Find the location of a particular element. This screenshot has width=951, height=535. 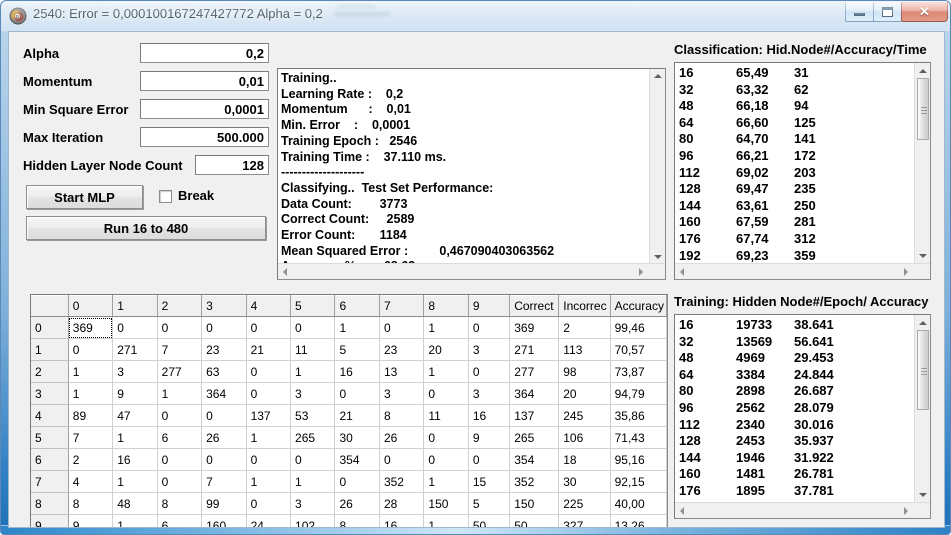

grid-cell: 13 is located at coordinates (402, 371).